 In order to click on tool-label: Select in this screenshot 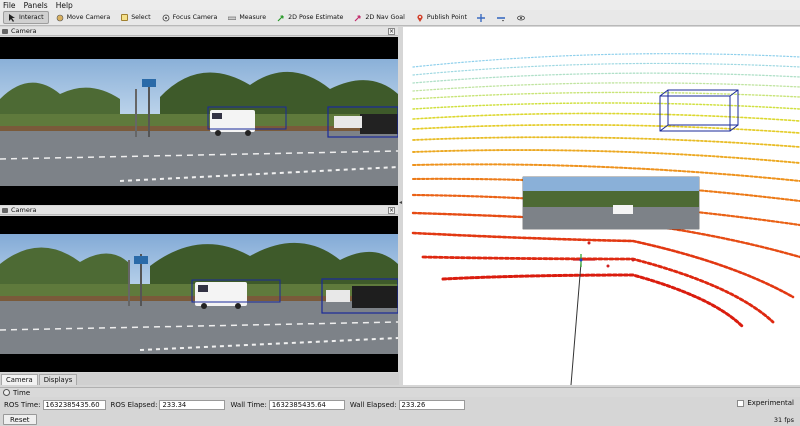, I will do `click(141, 17)`.